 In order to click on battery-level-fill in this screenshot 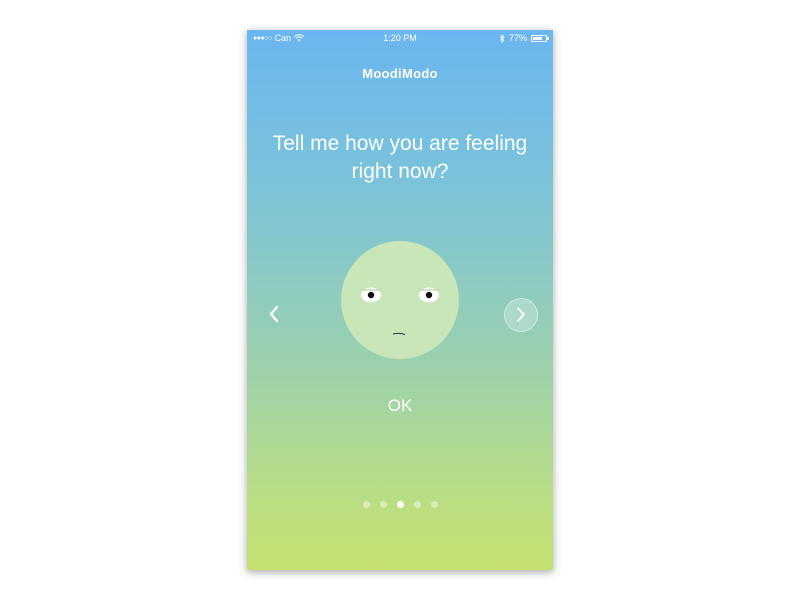, I will do `click(537, 38)`.